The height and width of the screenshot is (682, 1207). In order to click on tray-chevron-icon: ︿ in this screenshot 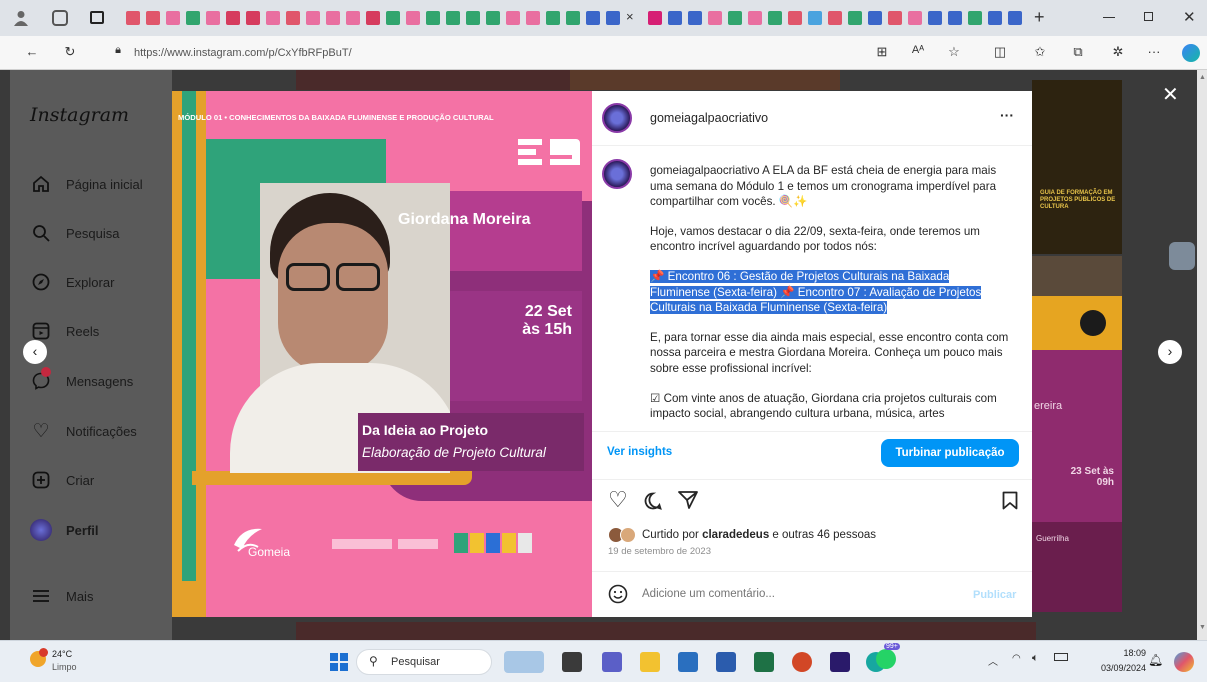, I will do `click(993, 660)`.